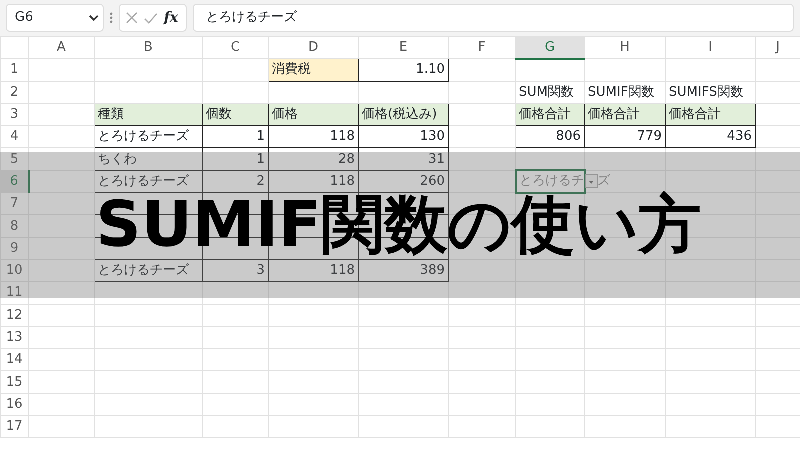 This screenshot has width=800, height=450. What do you see at coordinates (403, 137) in the screenshot?
I see `table-cell: 130` at bounding box center [403, 137].